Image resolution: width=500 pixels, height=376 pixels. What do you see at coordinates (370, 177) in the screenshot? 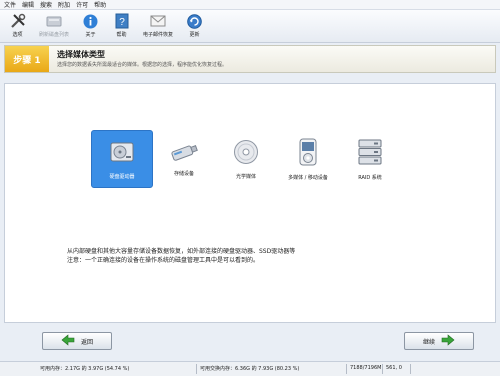
I see `device-label: RAID 系统` at bounding box center [370, 177].